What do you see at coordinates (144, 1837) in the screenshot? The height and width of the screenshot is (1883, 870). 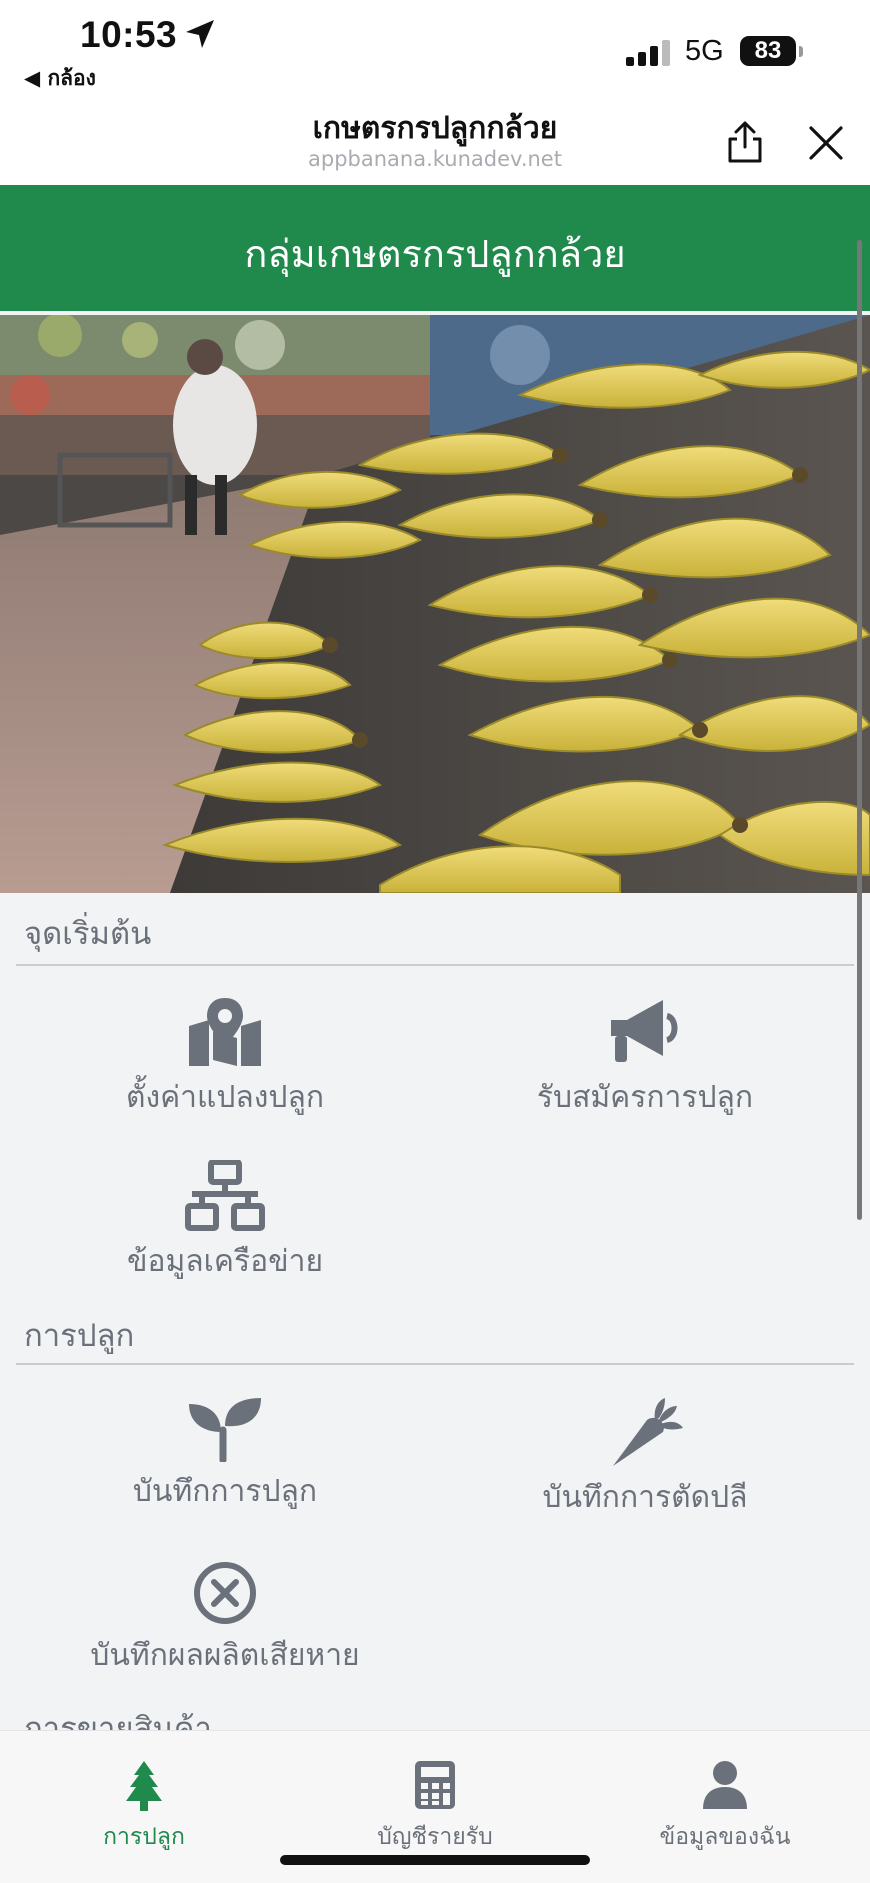 I see `tab-label: การปลูก` at bounding box center [144, 1837].